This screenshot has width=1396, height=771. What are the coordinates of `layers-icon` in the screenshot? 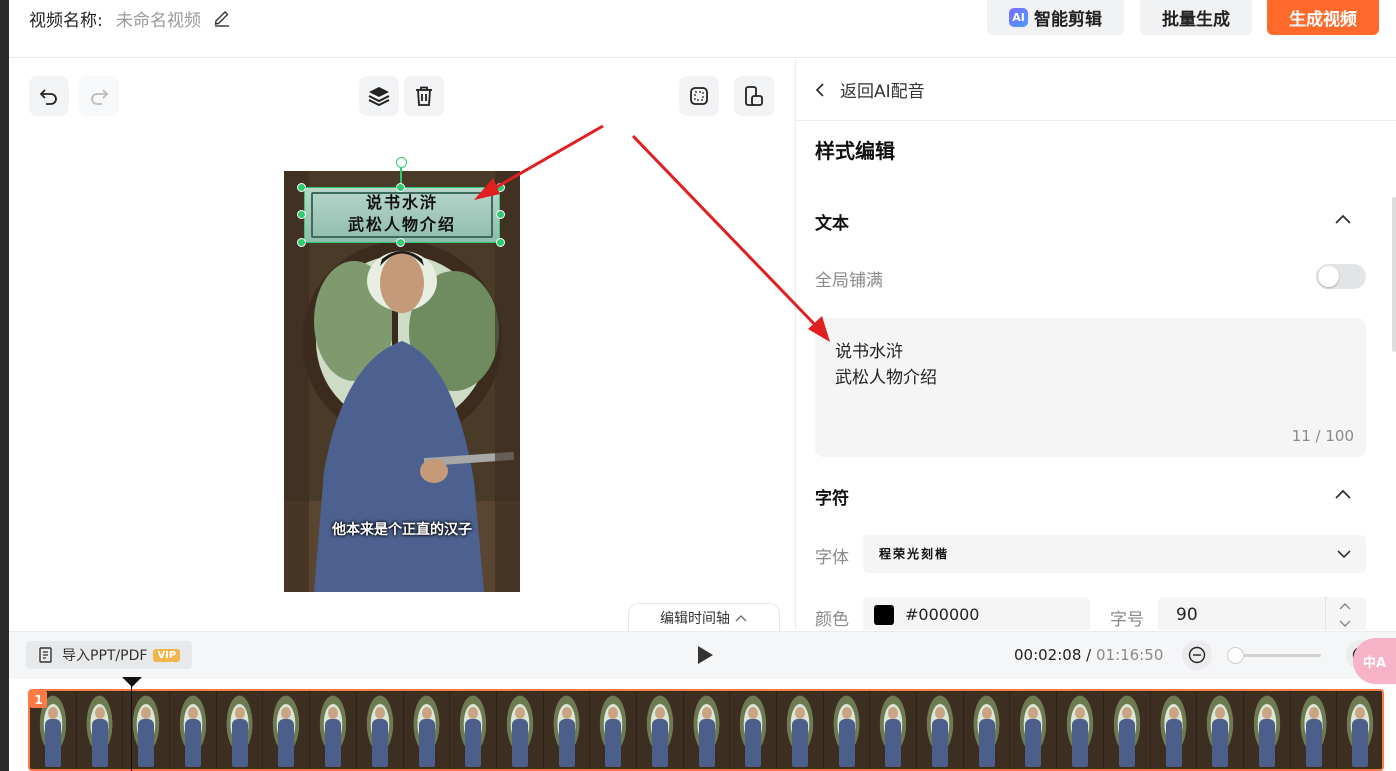 It's located at (379, 97).